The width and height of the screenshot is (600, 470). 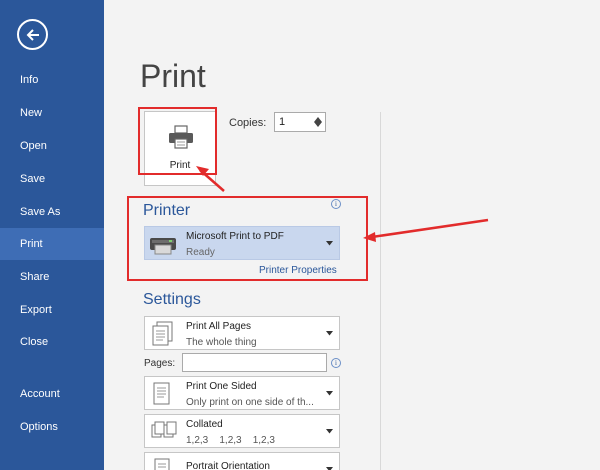 I want to click on annotation-arrow-print-head, so click(x=202, y=171).